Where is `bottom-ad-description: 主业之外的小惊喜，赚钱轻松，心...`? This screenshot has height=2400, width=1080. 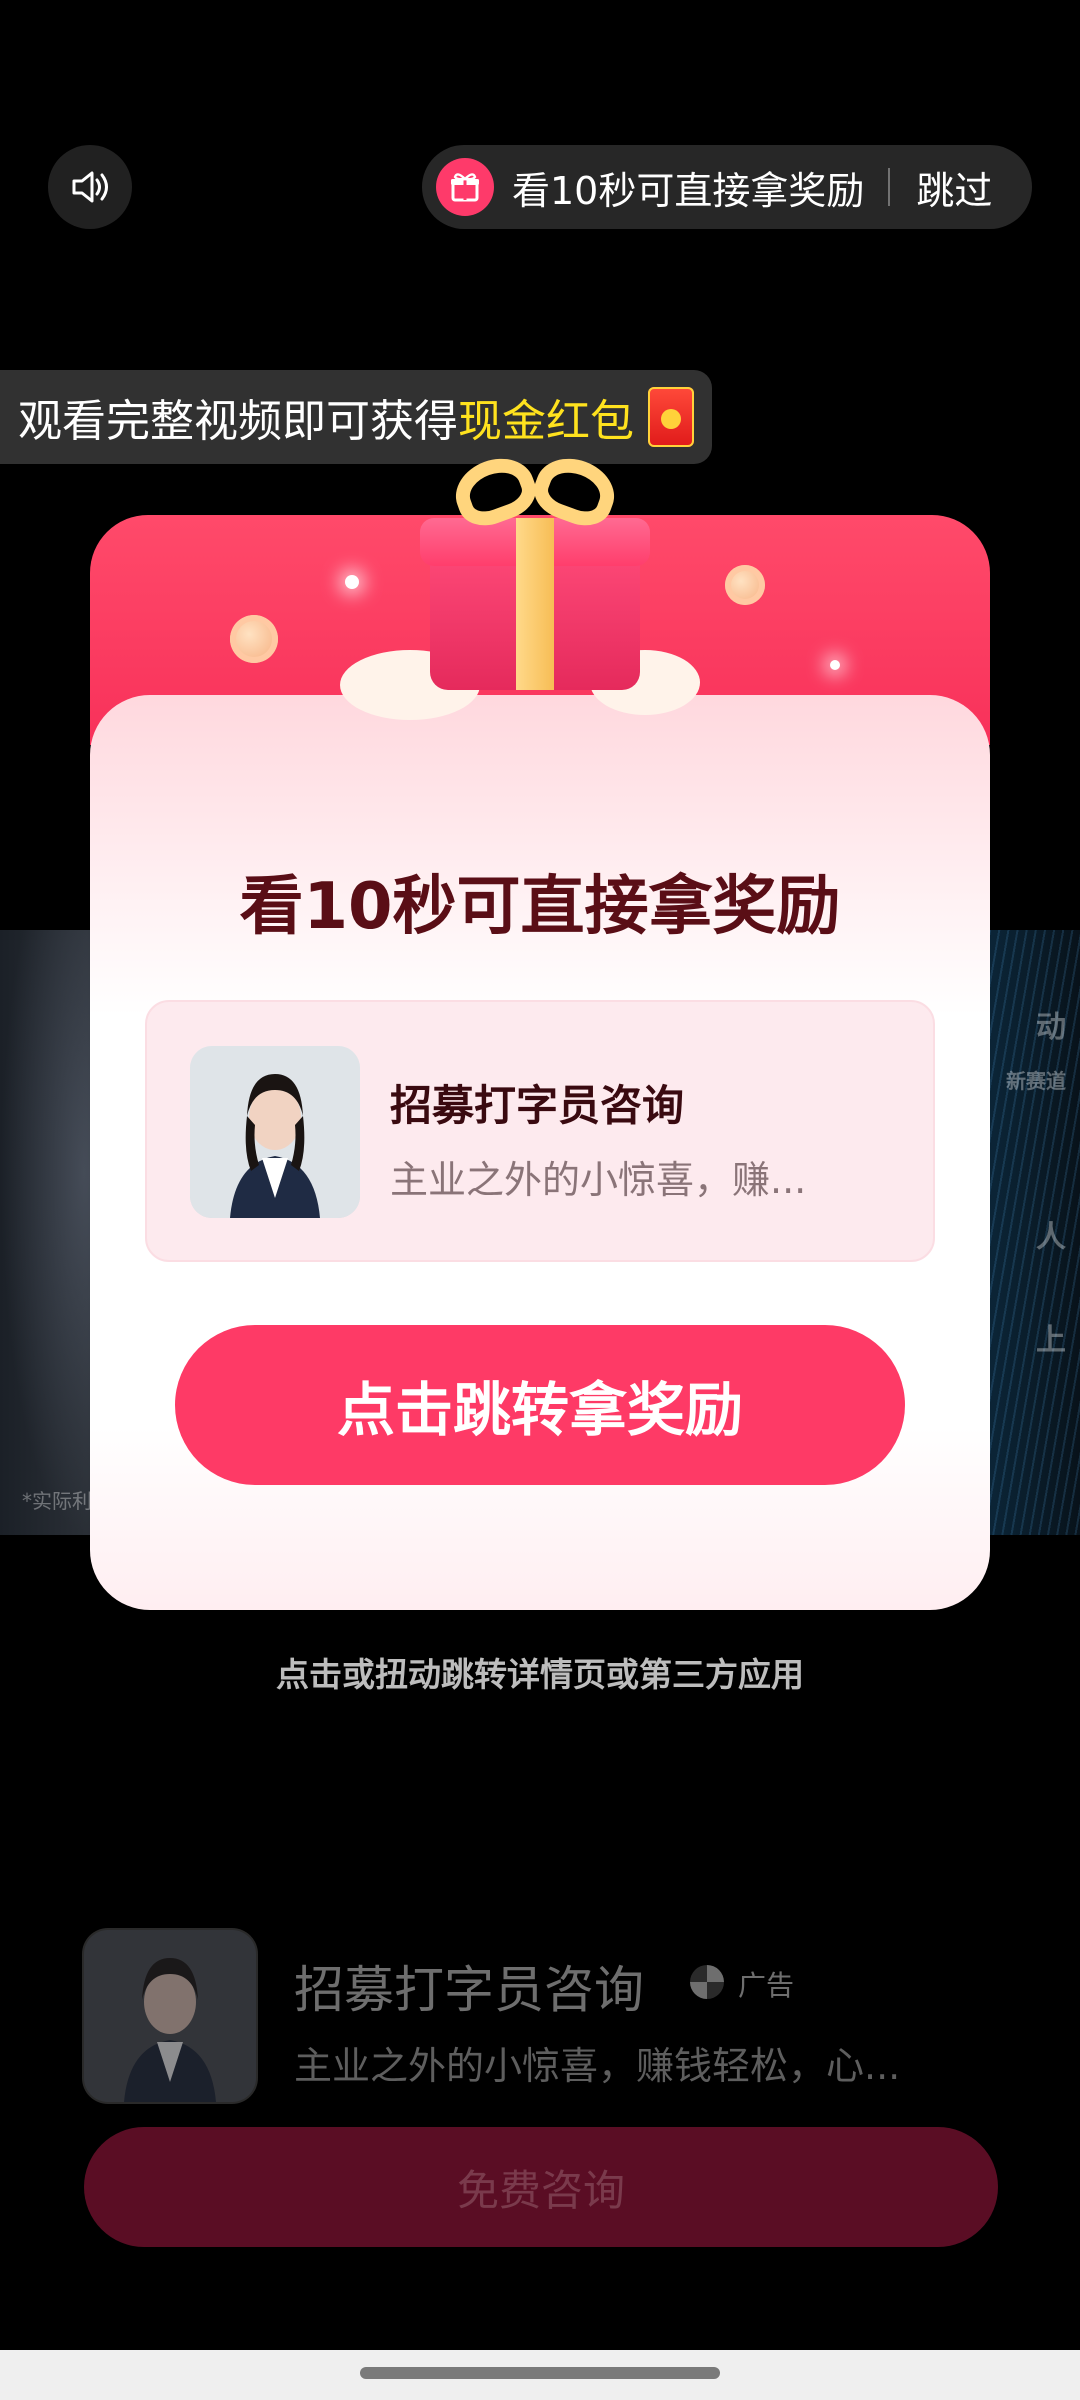 bottom-ad-description: 主业之外的小惊喜，赚钱轻松，心... is located at coordinates (597, 2066).